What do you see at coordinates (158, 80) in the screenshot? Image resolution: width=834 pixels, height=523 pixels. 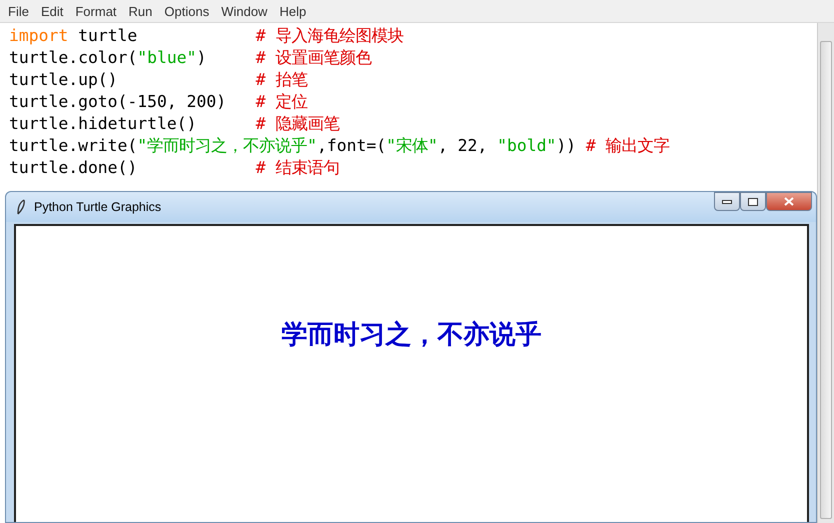 I see `code-line: turtle.up() # 抬笔` at bounding box center [158, 80].